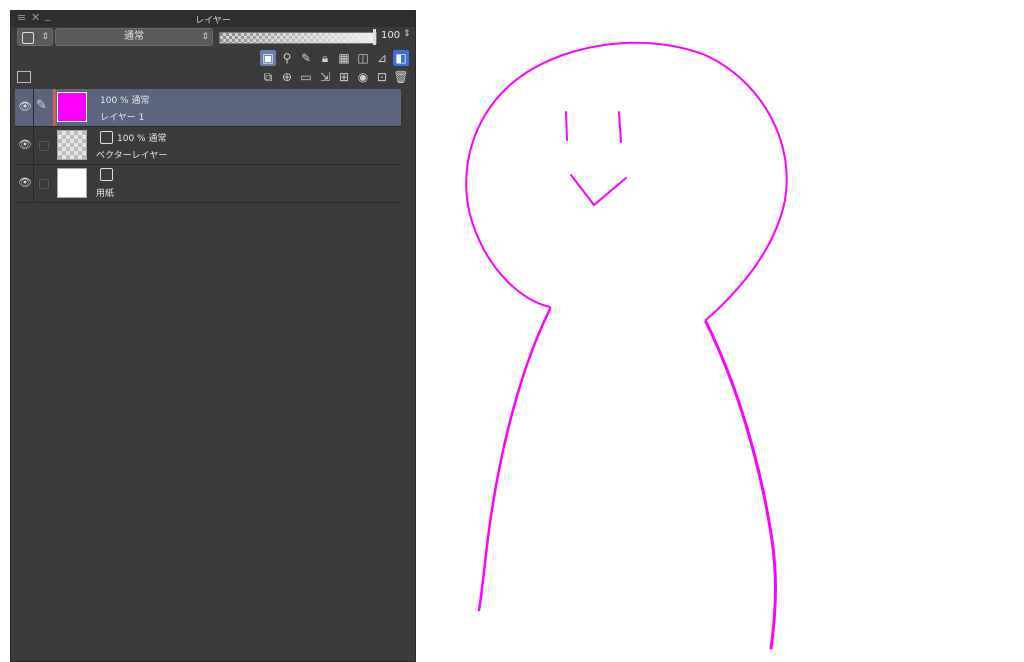 The width and height of the screenshot is (1024, 662). What do you see at coordinates (287, 77) in the screenshot?
I see `new-vector-icon: ⊕` at bounding box center [287, 77].